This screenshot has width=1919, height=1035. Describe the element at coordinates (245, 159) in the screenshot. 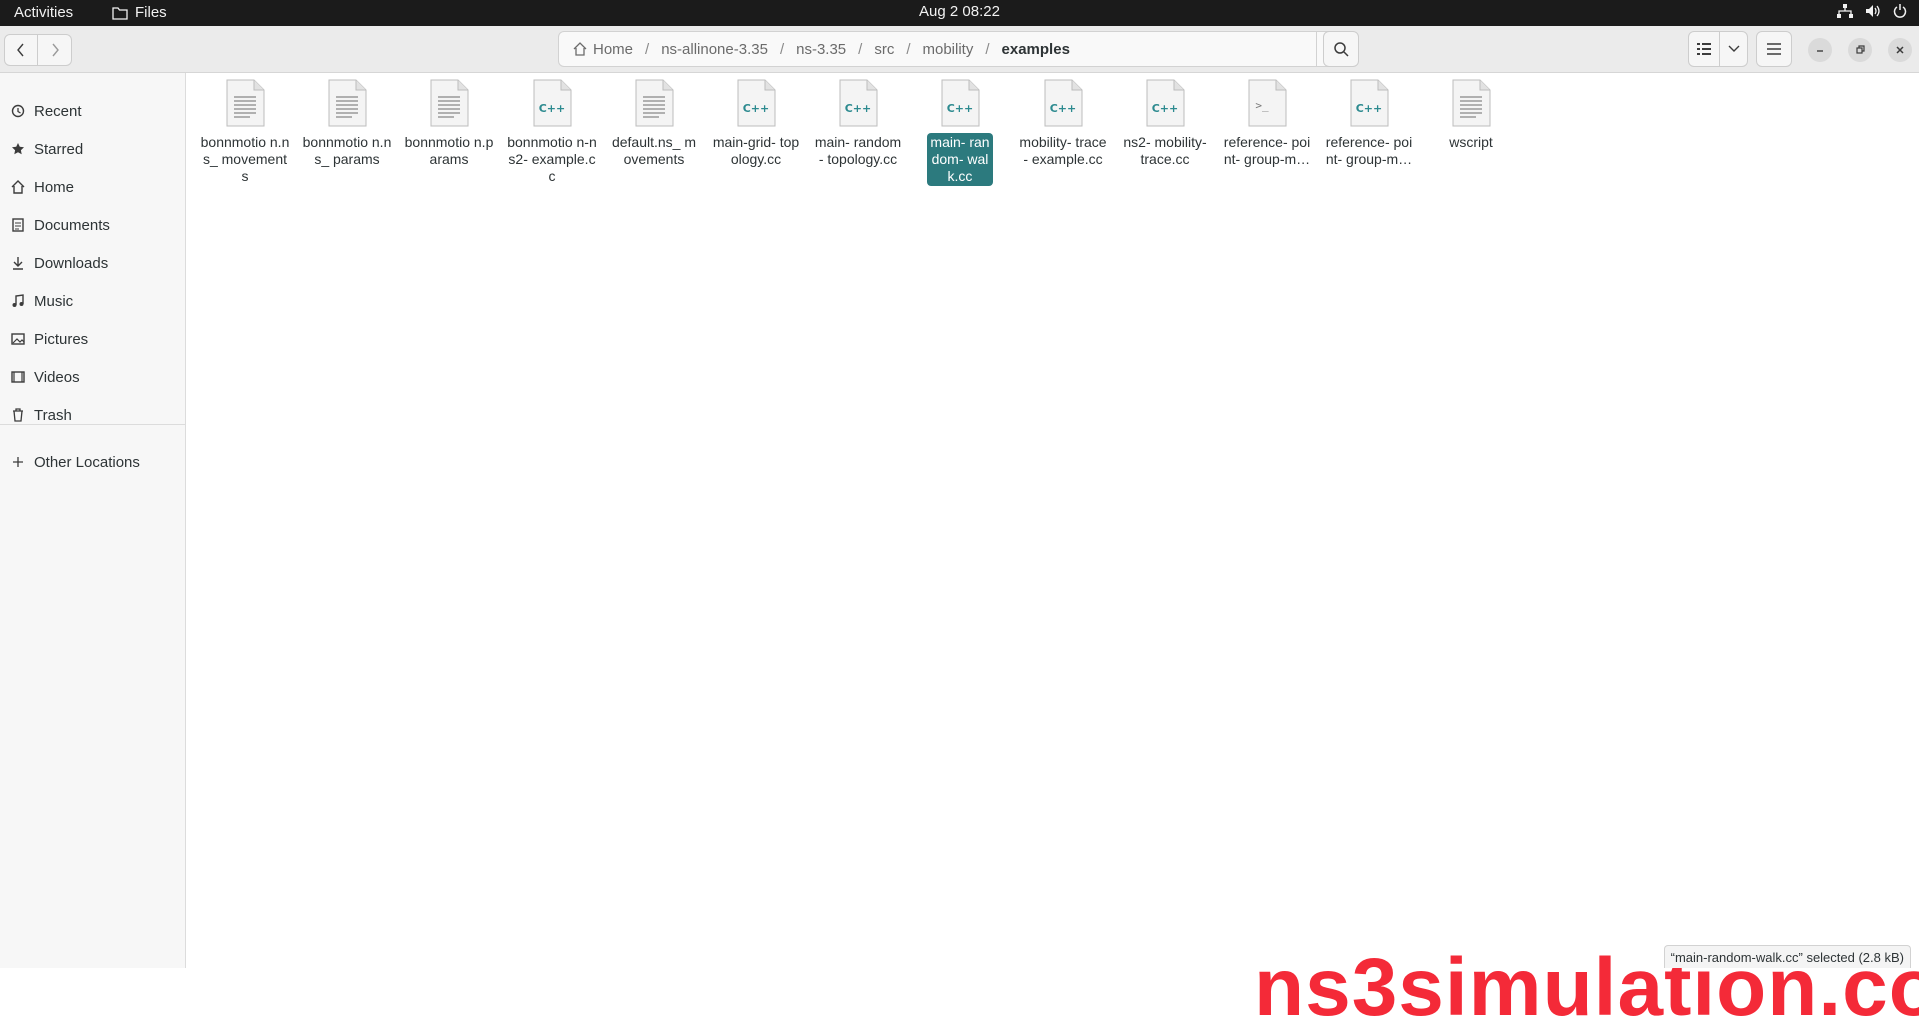

I see `file-name: bonnmotio n.ns_ movements` at that location.